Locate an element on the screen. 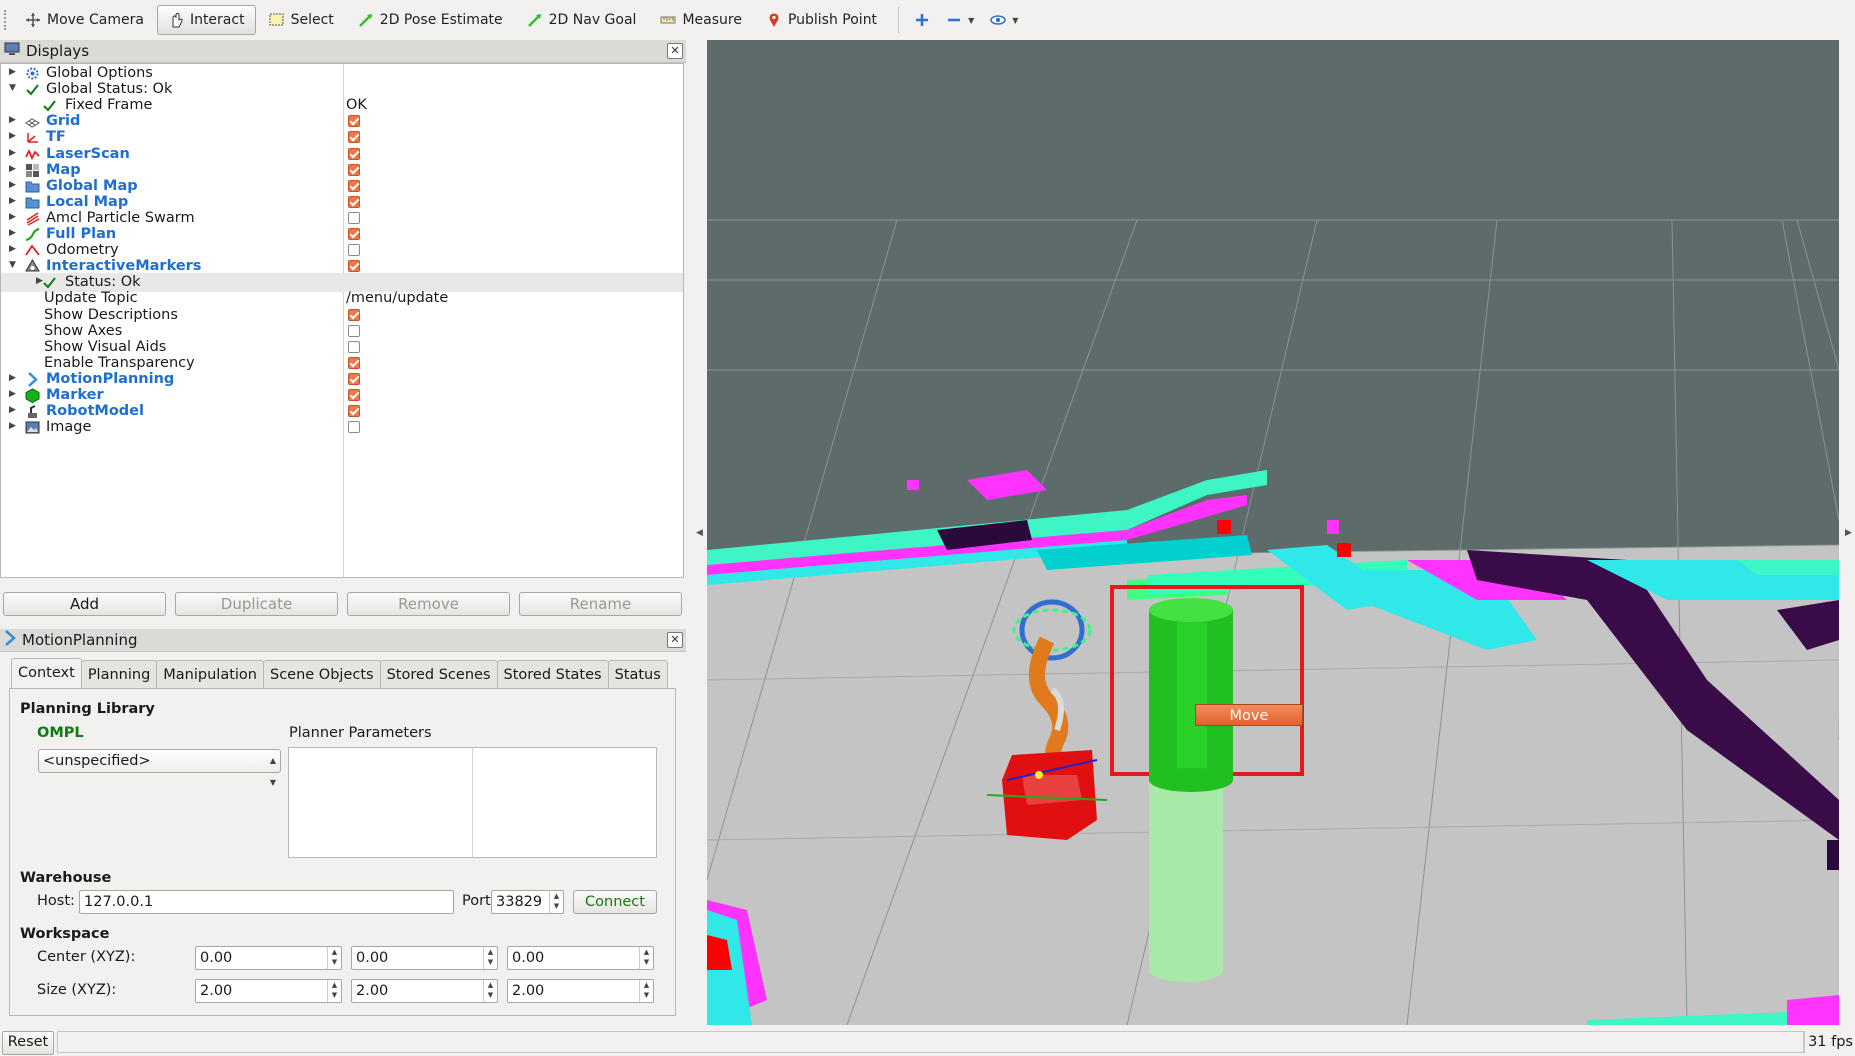 The height and width of the screenshot is (1056, 1855). add-tool-button is located at coordinates (922, 20).